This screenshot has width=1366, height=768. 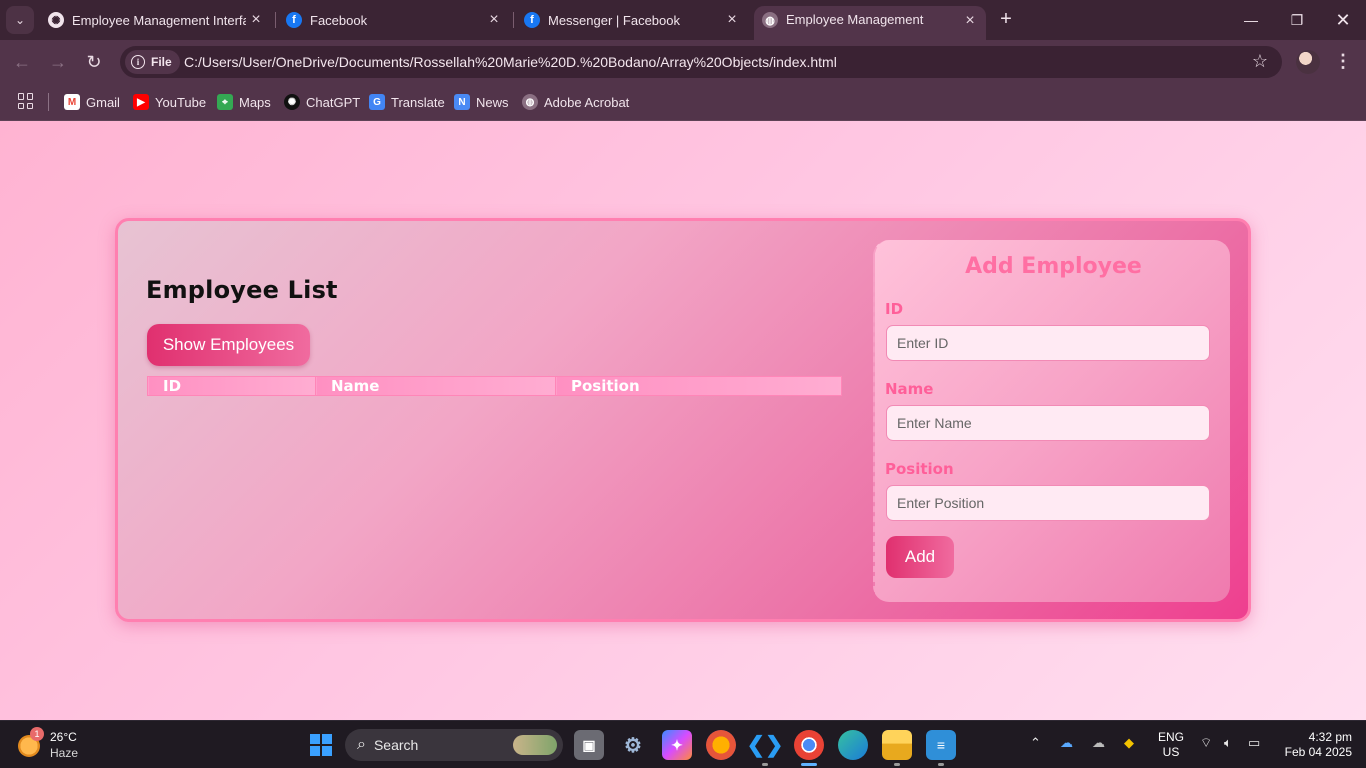 What do you see at coordinates (575, 102) in the screenshot?
I see `bookmark-adobe-acrobat: ◍ Adobe Acrobat` at bounding box center [575, 102].